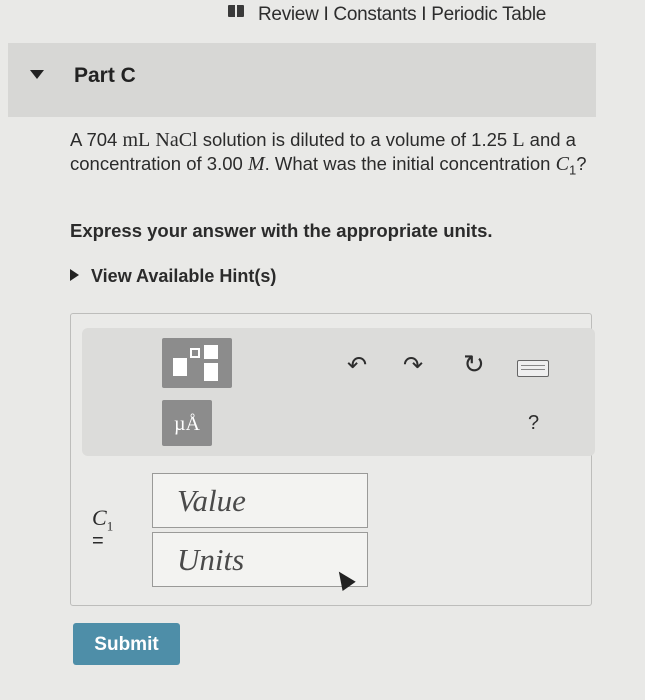 The height and width of the screenshot is (700, 645). What do you see at coordinates (533, 368) in the screenshot?
I see `keyboard-icon` at bounding box center [533, 368].